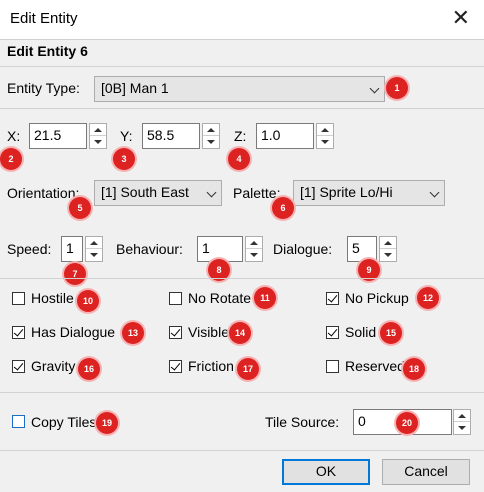  I want to click on title-bar: Edit Entity ✕, so click(242, 20).